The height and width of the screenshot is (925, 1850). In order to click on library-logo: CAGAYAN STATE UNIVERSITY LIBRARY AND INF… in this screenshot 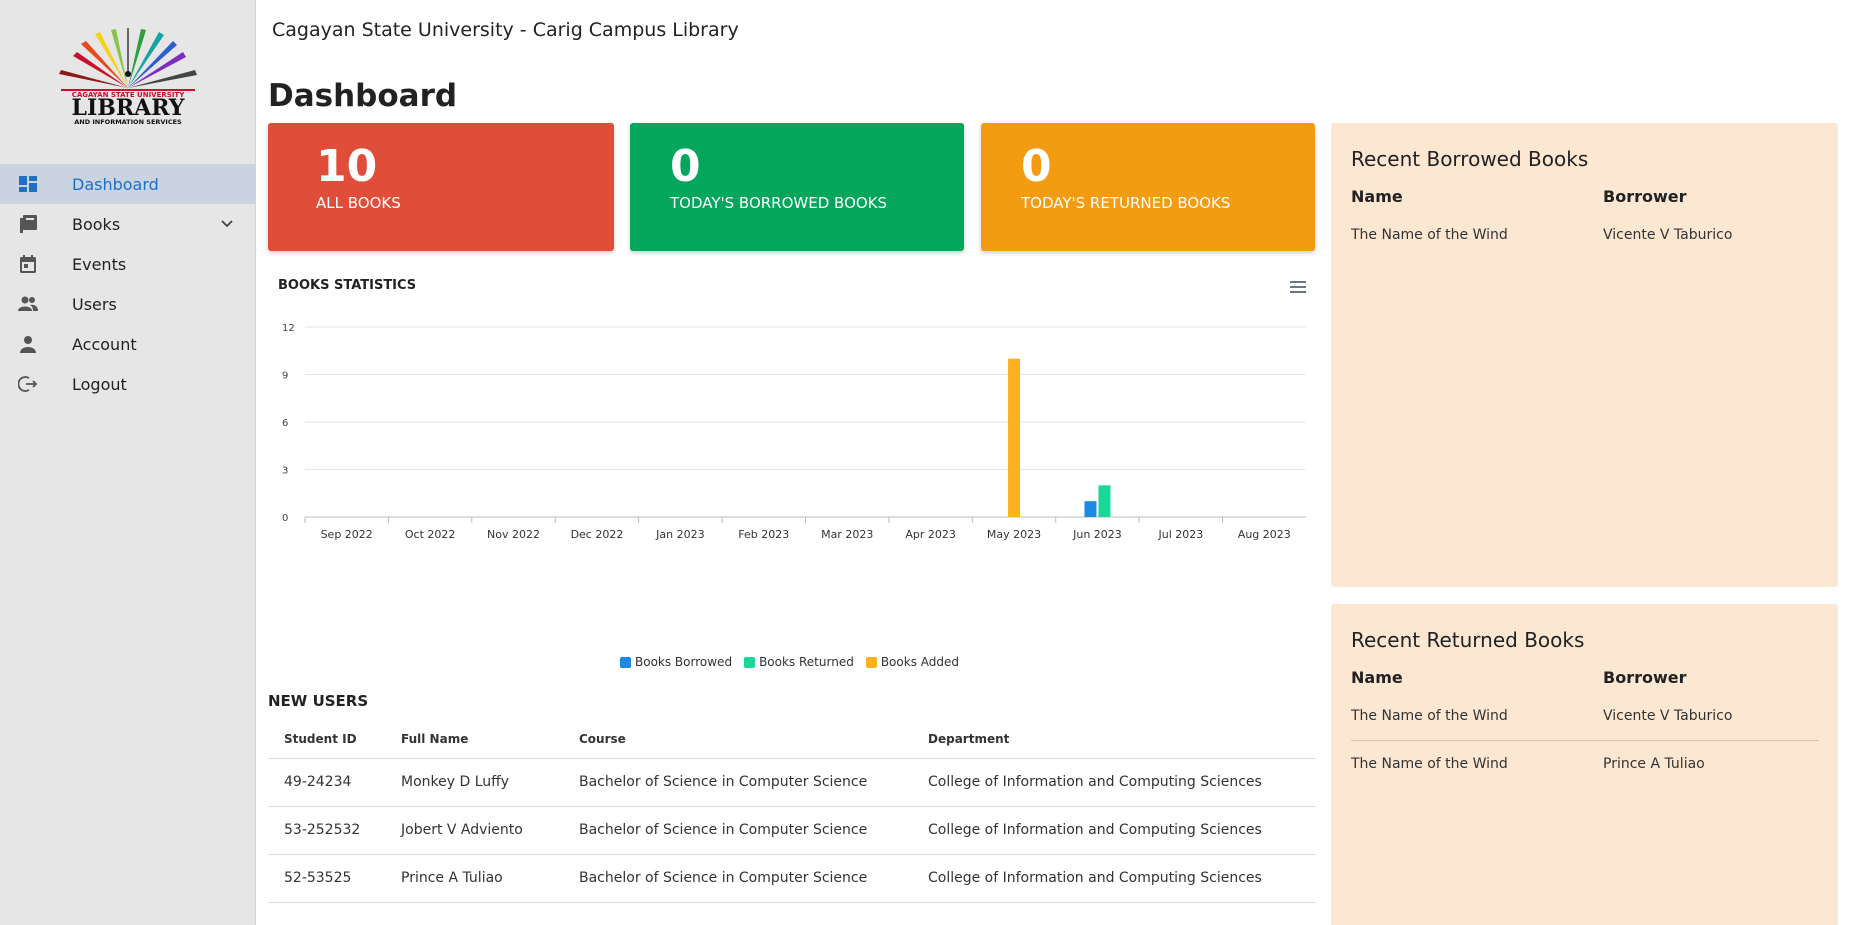, I will do `click(128, 77)`.